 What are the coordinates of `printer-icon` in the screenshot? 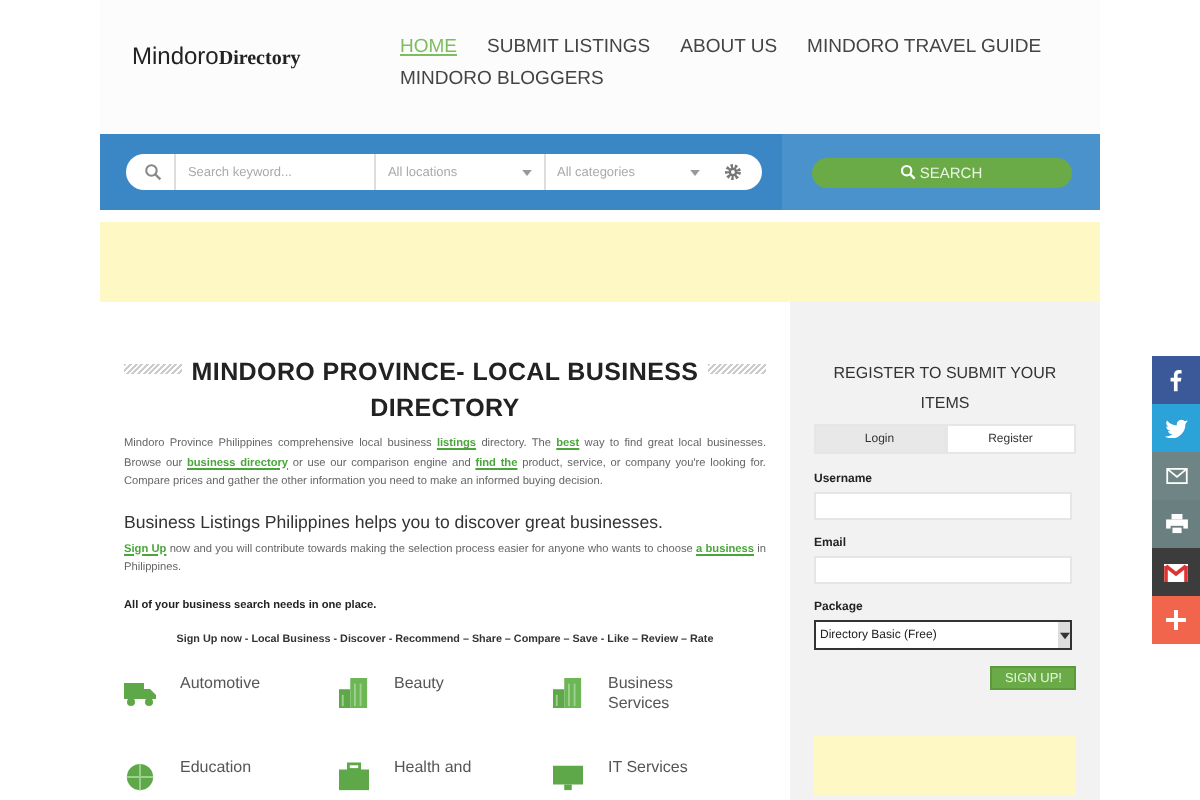 It's located at (1176, 524).